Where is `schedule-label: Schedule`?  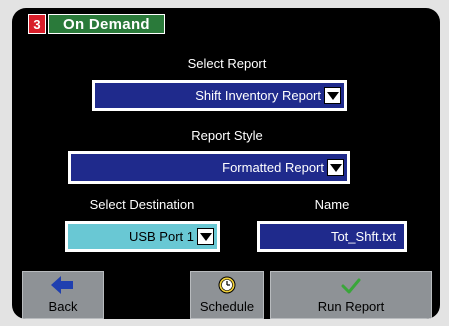 schedule-label: Schedule is located at coordinates (227, 306).